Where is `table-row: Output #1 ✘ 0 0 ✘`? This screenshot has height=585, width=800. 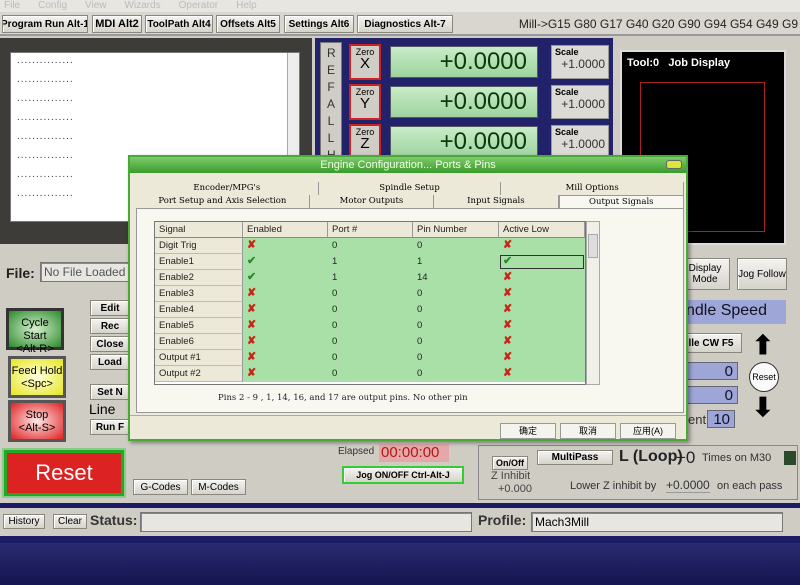 table-row: Output #1 ✘ 0 0 ✘ is located at coordinates (370, 358).